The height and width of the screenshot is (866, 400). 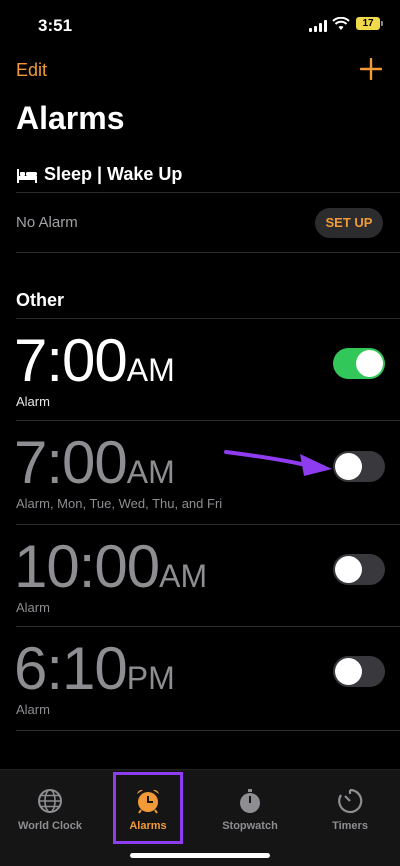 What do you see at coordinates (40, 300) in the screenshot?
I see `other-heading: Other` at bounding box center [40, 300].